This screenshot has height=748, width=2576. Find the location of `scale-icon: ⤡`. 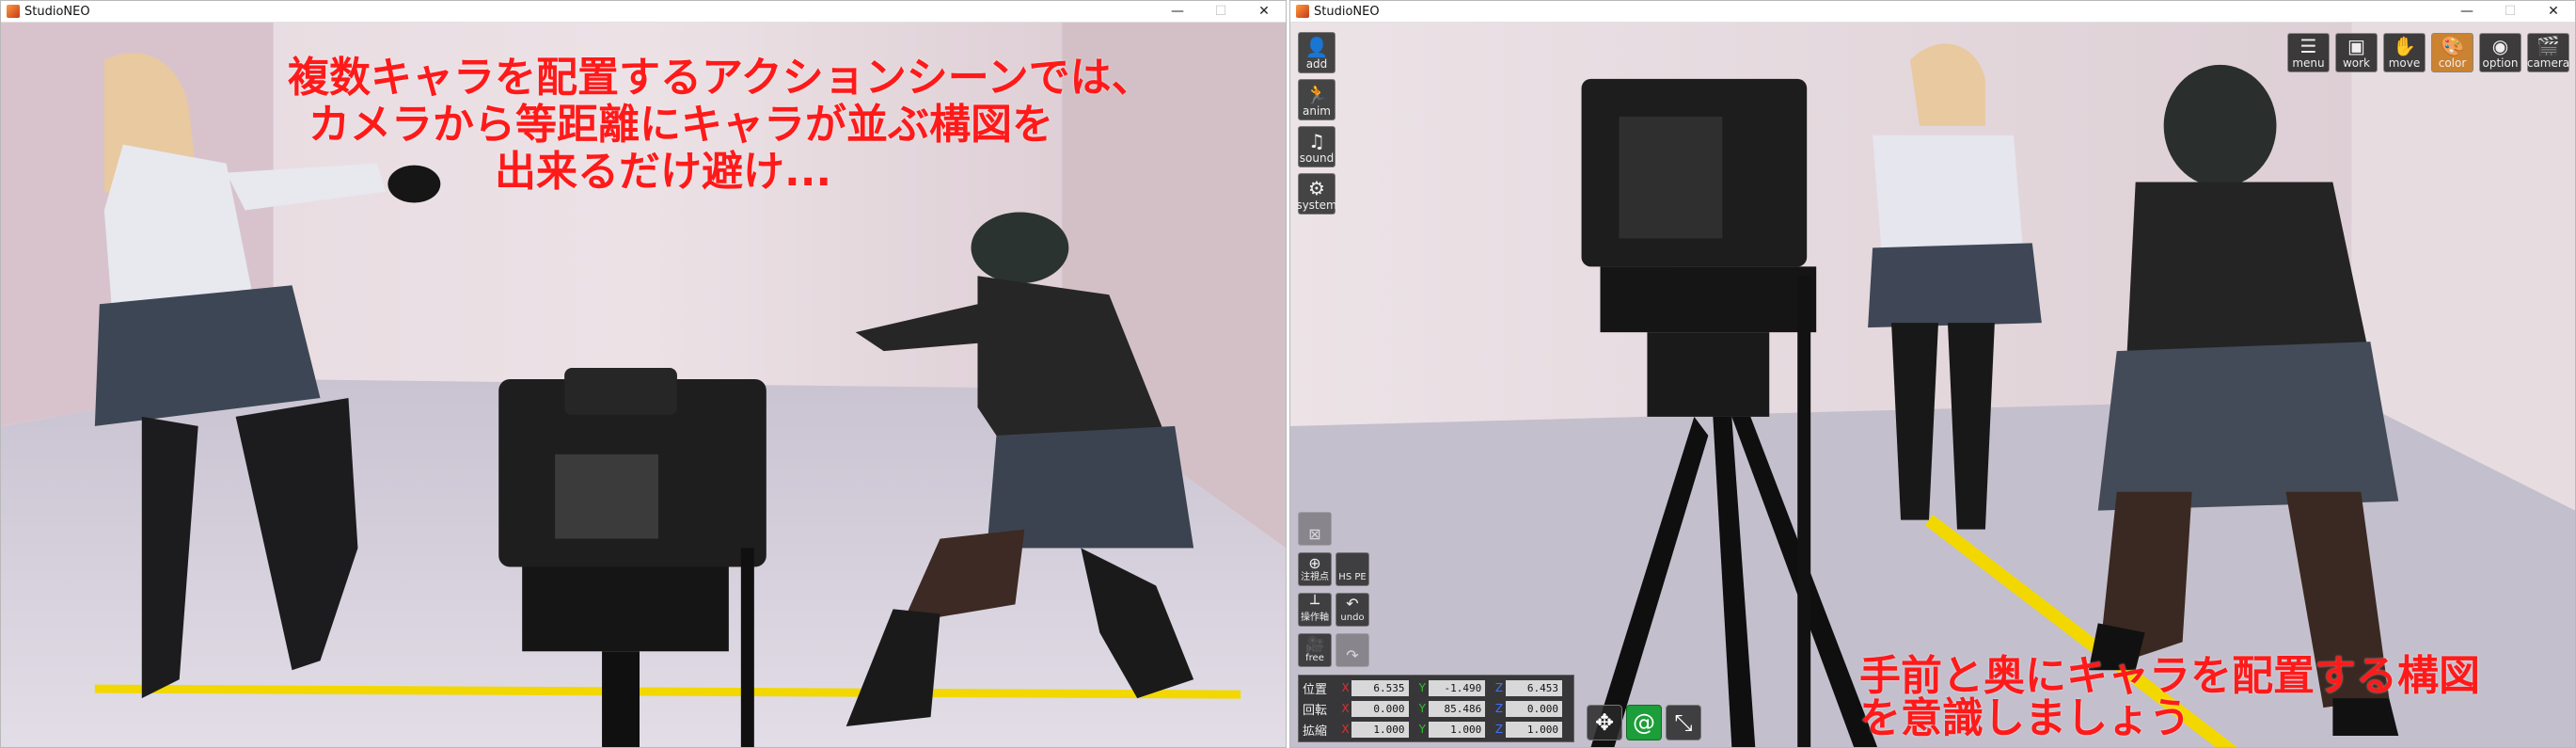

scale-icon: ⤡ is located at coordinates (1683, 722).